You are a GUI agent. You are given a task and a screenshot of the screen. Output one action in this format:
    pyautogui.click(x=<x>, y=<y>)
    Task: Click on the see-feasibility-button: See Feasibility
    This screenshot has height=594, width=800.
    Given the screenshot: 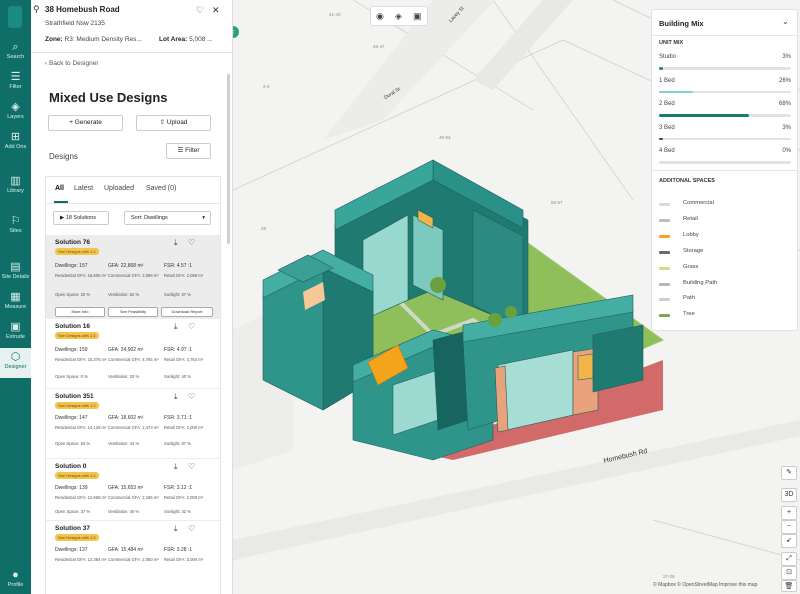 What is the action you would take?
    pyautogui.click(x=133, y=312)
    